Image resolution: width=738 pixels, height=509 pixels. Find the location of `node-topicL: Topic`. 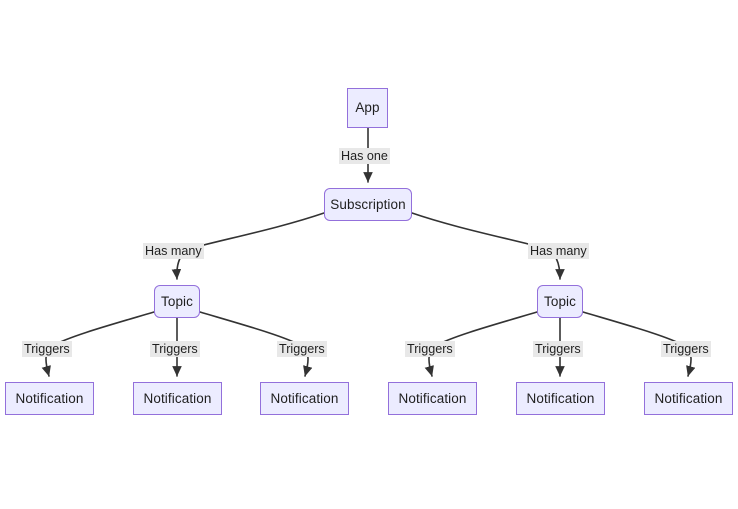

node-topicL: Topic is located at coordinates (177, 301).